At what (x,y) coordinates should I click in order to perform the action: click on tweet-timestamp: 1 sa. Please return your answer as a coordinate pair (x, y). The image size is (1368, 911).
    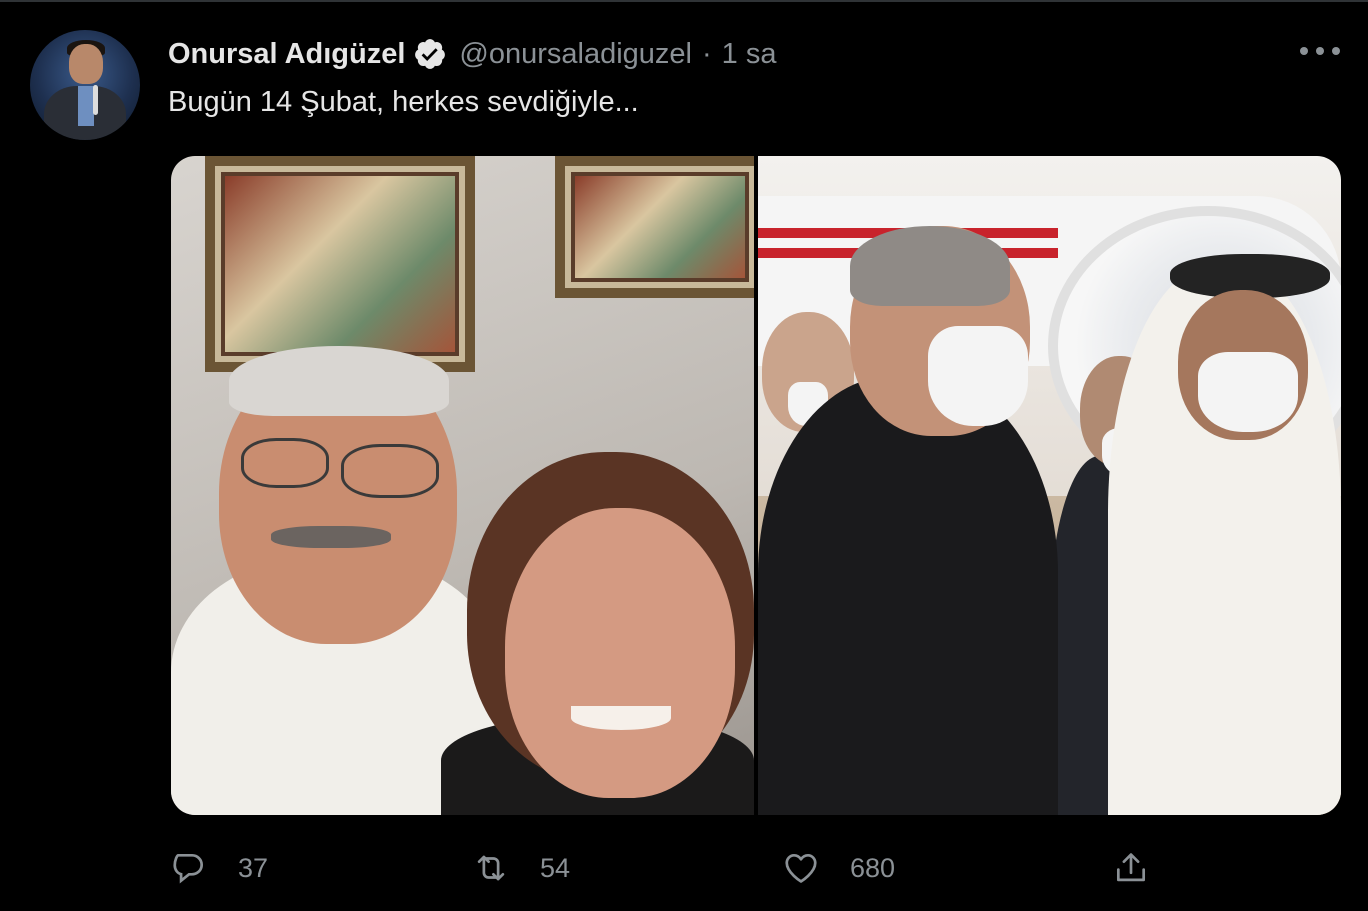
    Looking at the image, I should click on (749, 54).